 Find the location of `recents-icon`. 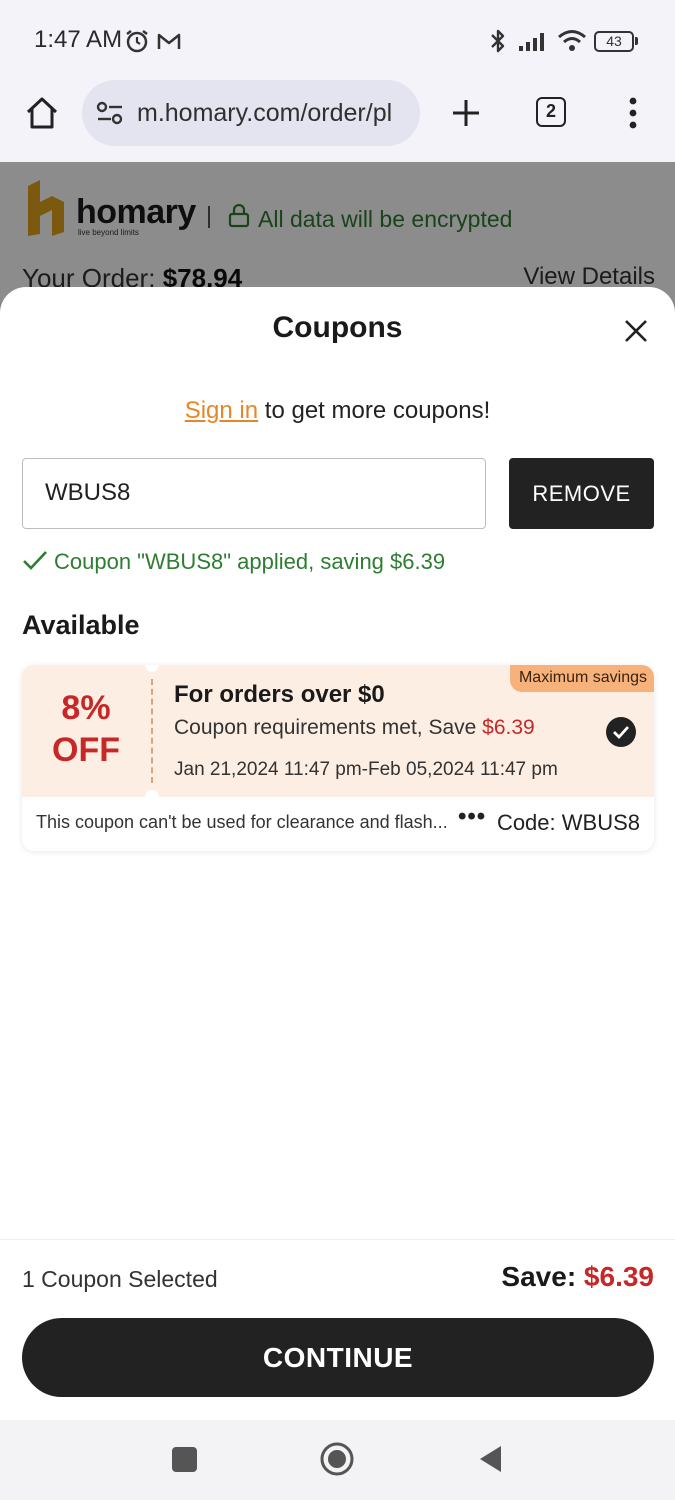

recents-icon is located at coordinates (184, 1459).